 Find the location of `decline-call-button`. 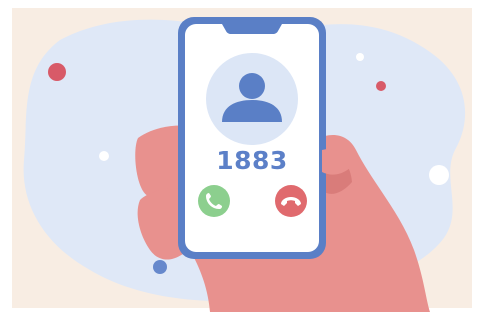

decline-call-button is located at coordinates (291, 201).